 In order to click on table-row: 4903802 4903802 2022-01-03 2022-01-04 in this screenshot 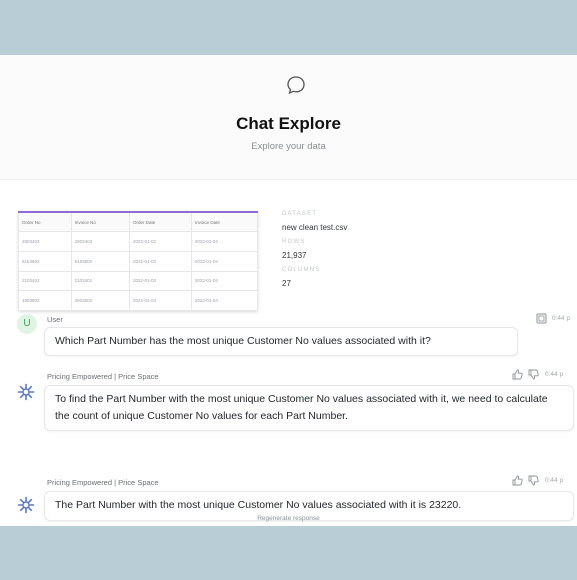, I will do `click(138, 300)`.